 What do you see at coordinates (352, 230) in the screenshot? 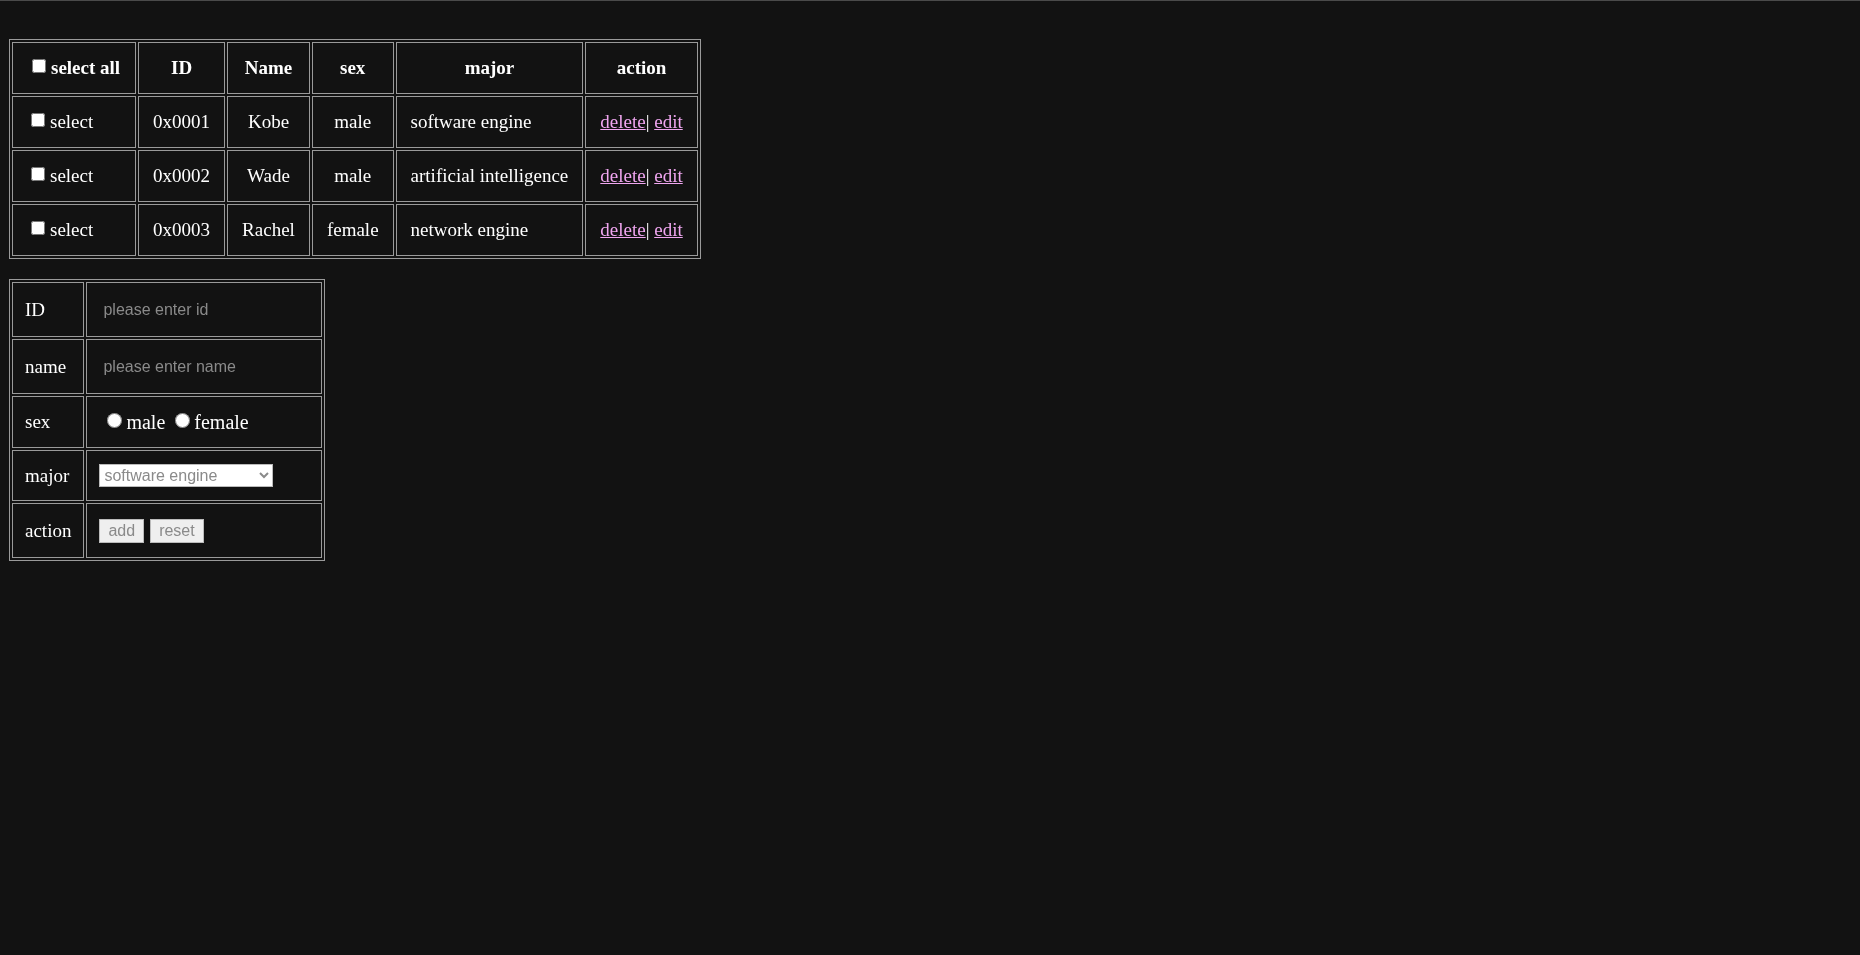
I see `sex-cell: female` at bounding box center [352, 230].